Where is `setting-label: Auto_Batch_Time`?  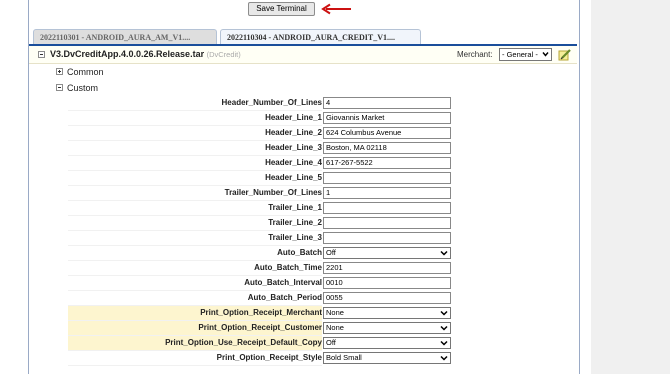
setting-label: Auto_Batch_Time is located at coordinates (288, 267).